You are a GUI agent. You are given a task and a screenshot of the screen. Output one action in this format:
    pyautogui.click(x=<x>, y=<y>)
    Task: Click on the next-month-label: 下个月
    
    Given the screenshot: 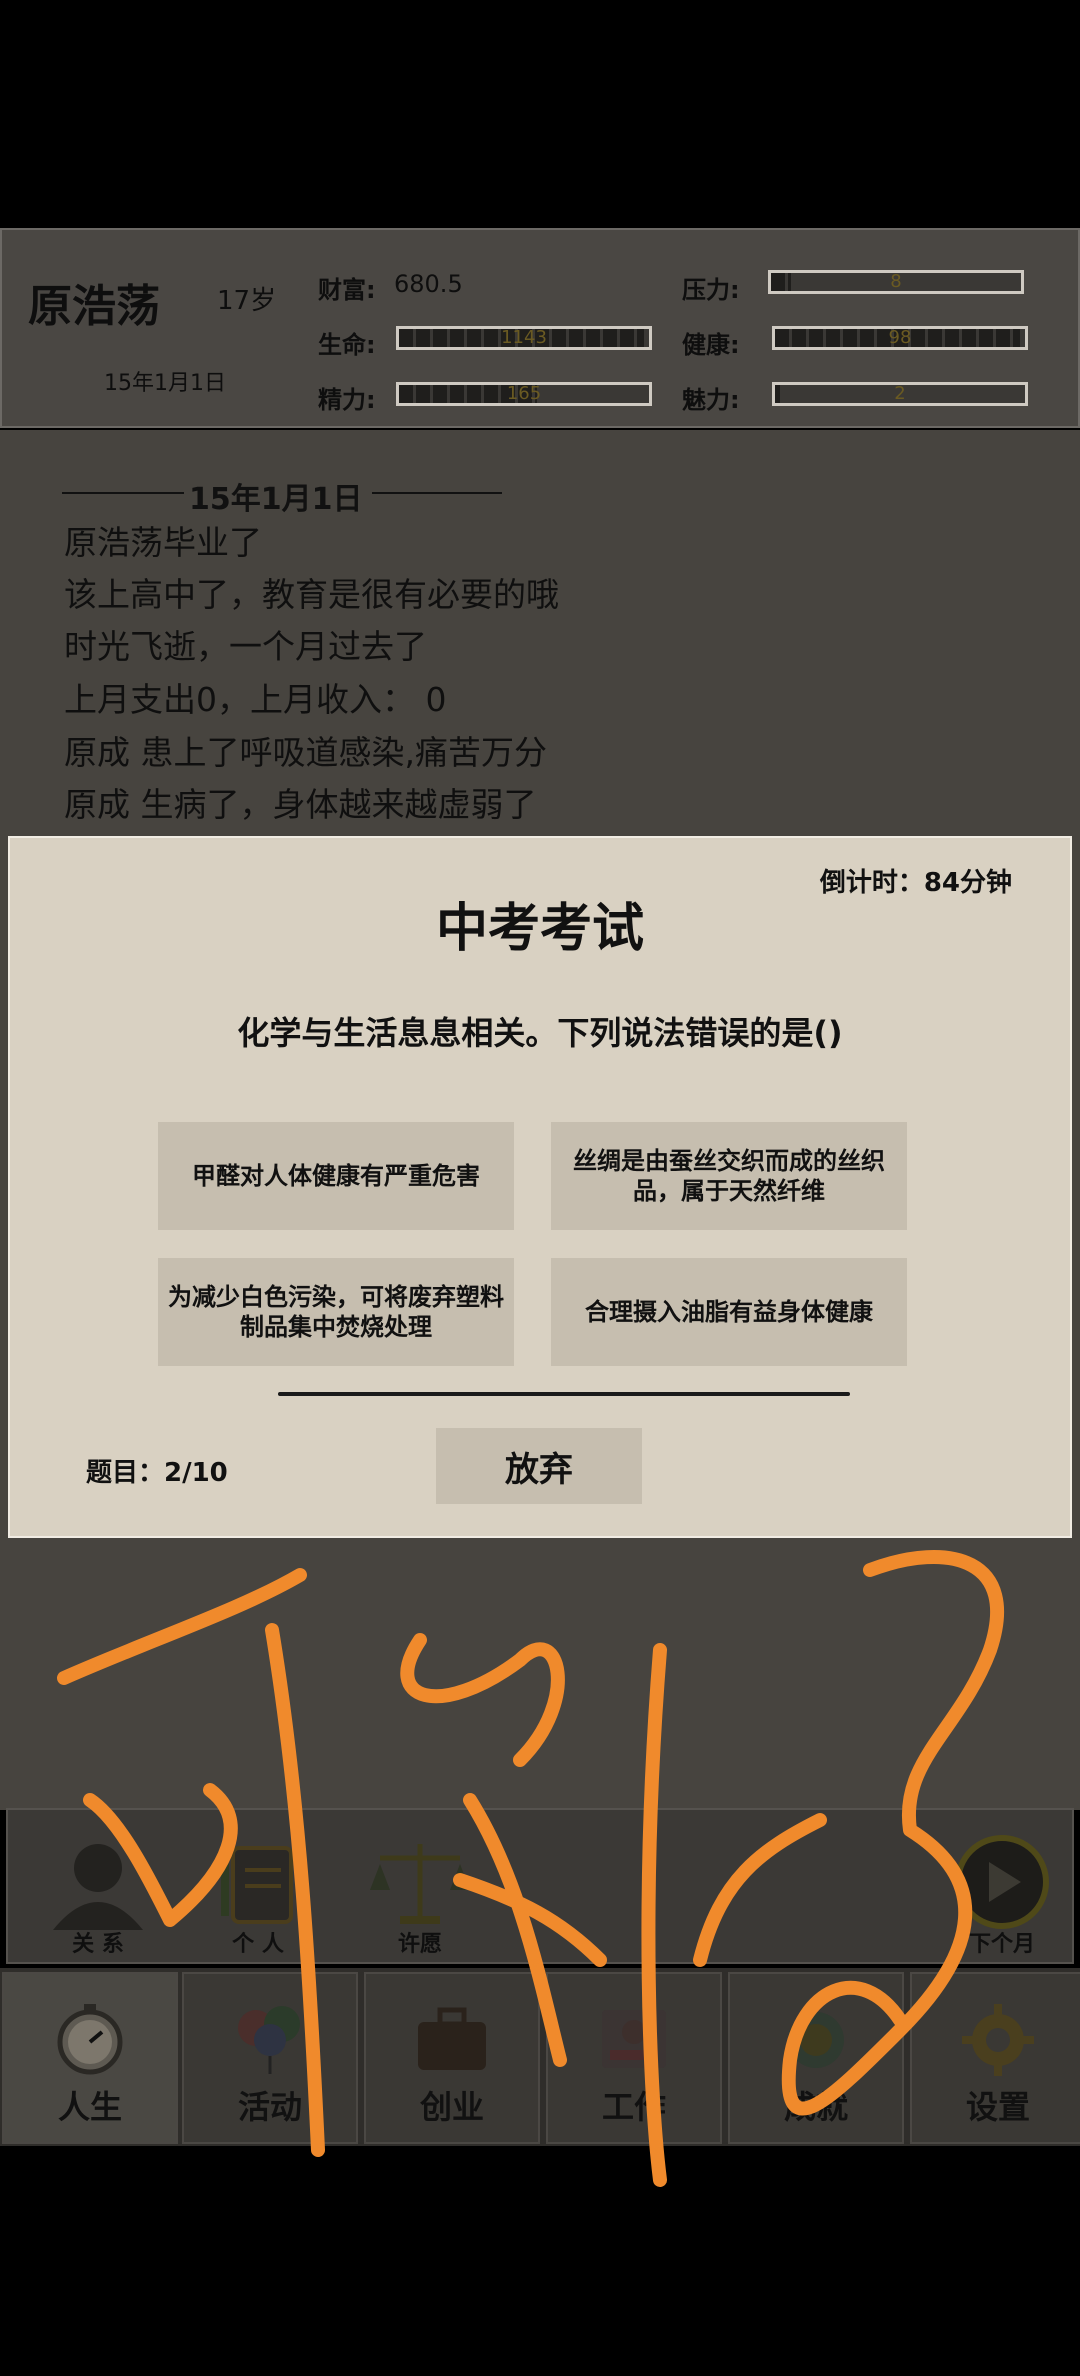 What is the action you would take?
    pyautogui.click(x=1001, y=1944)
    